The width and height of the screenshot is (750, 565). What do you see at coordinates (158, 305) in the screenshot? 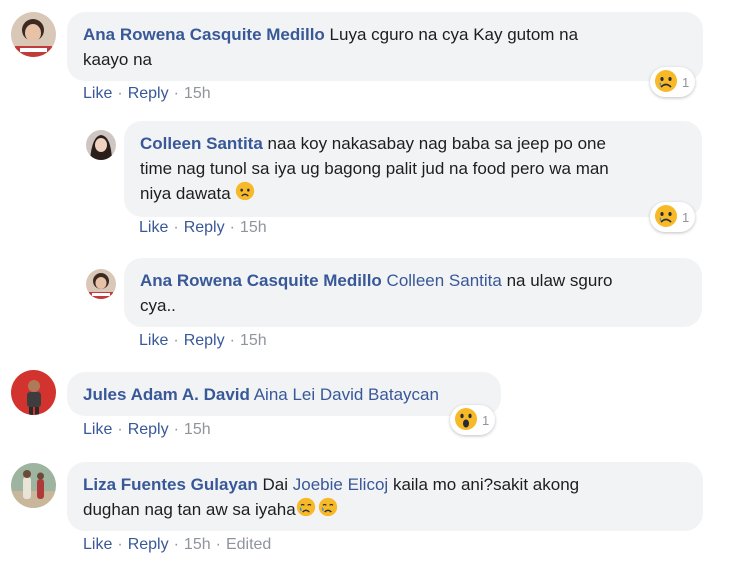
I see `comment-text: cya..` at bounding box center [158, 305].